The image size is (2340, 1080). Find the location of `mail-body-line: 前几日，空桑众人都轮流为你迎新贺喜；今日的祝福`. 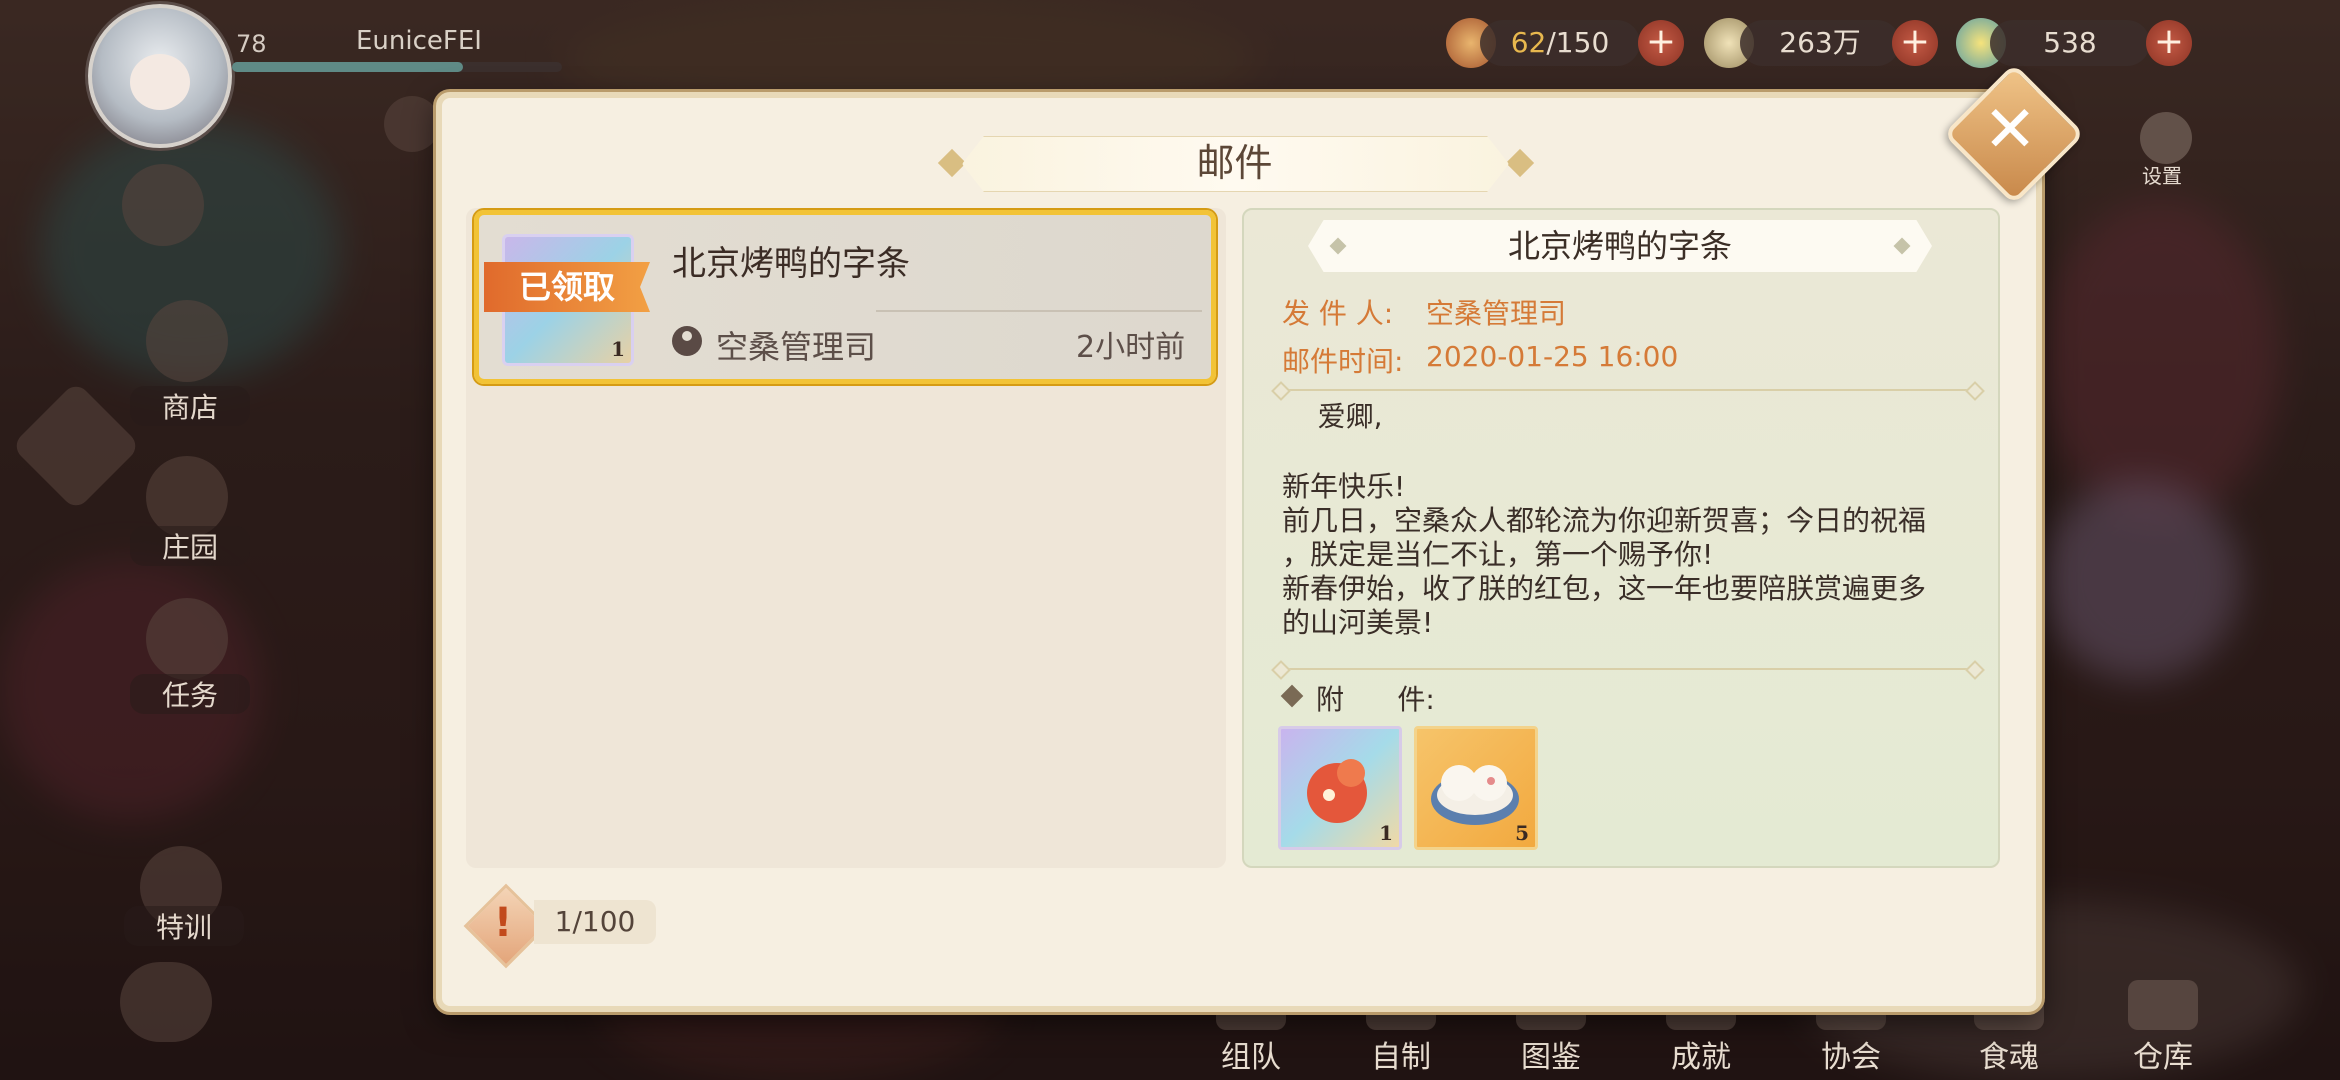

mail-body-line: 前几日，空桑众人都轮流为你迎新贺喜；今日的祝福 is located at coordinates (1604, 520).